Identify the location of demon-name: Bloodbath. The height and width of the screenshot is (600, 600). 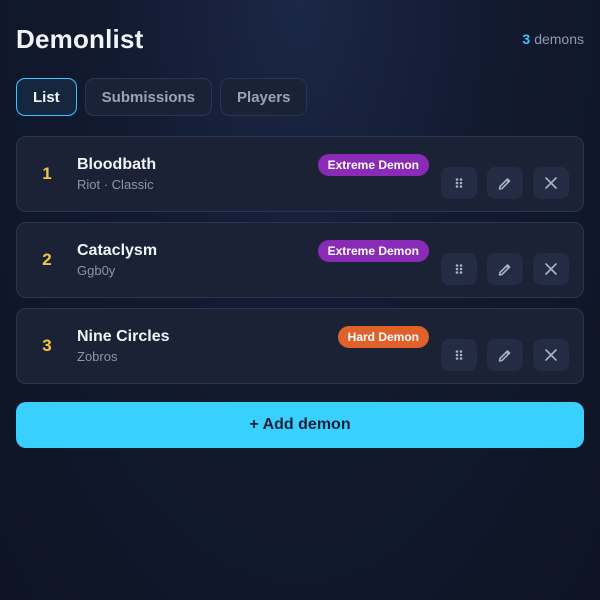
(117, 164).